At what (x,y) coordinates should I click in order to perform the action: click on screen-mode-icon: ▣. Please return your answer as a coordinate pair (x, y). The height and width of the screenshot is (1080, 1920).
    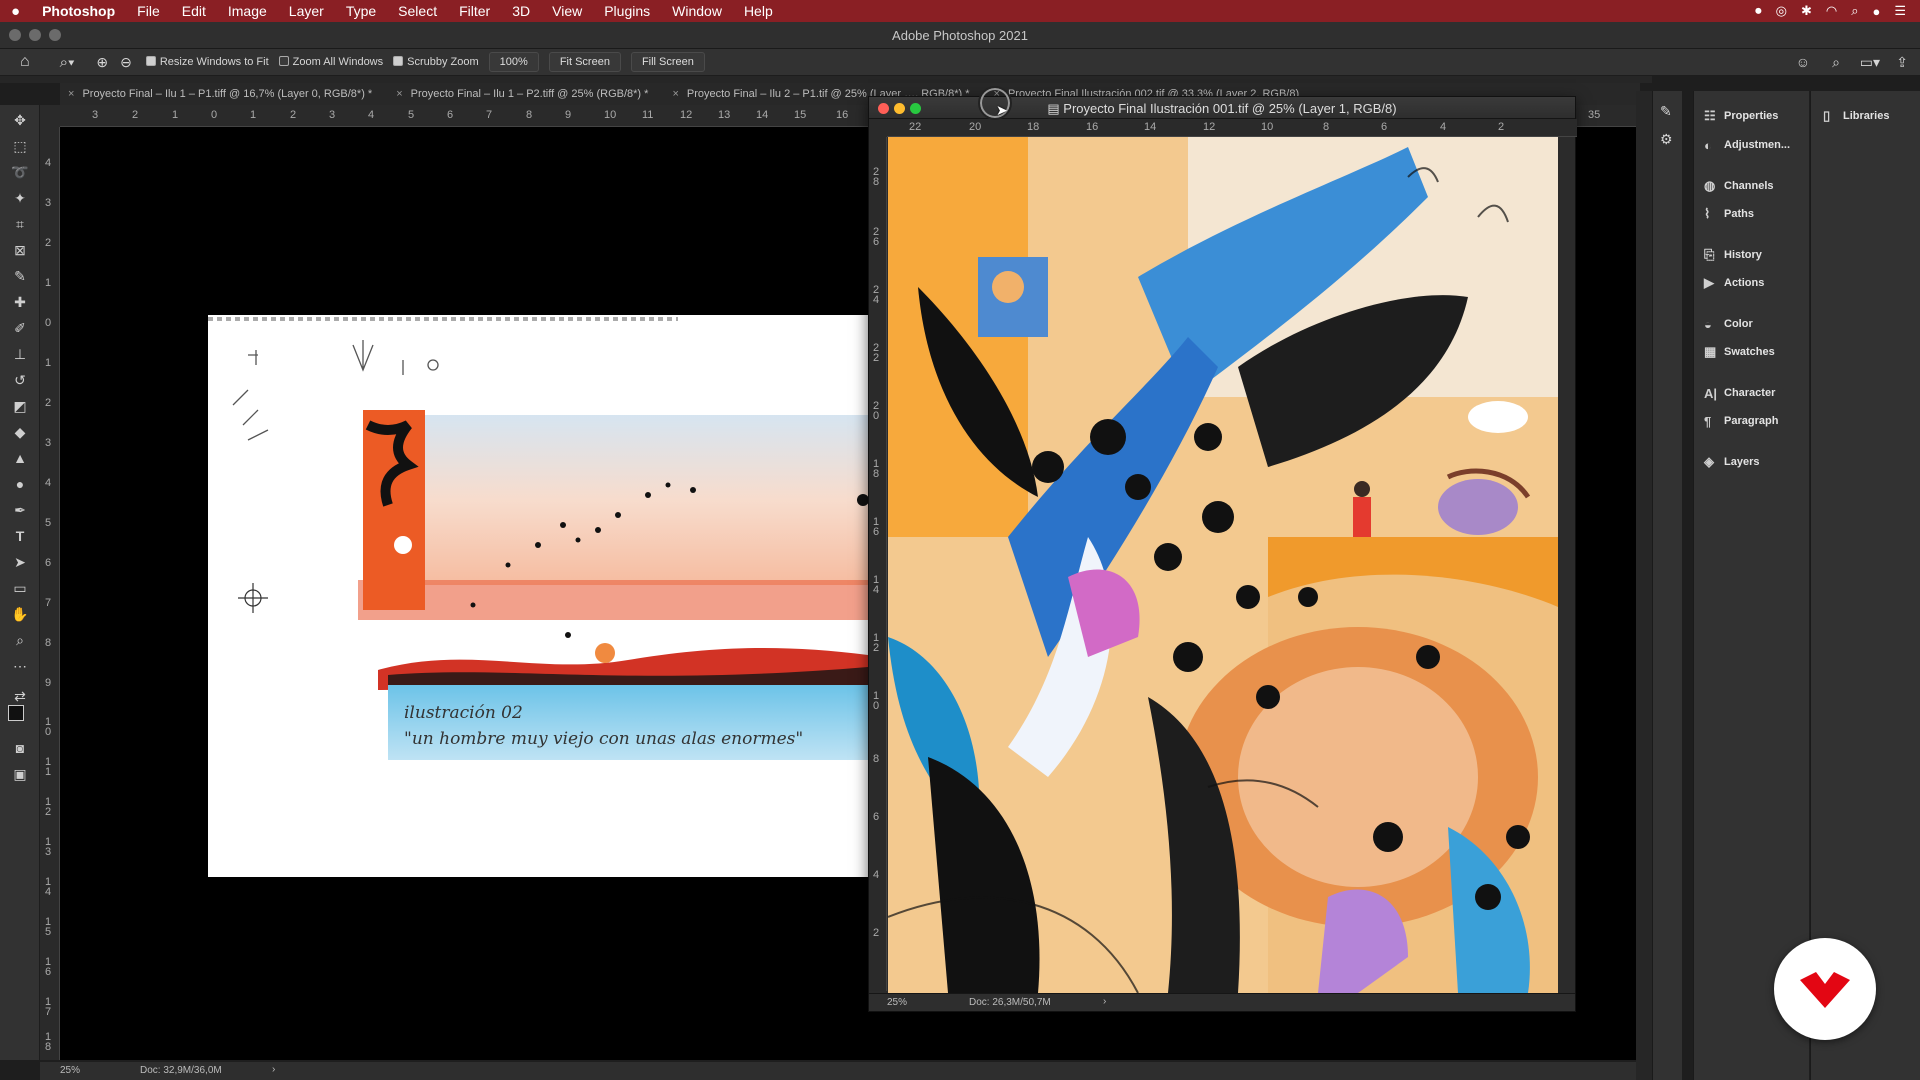
    Looking at the image, I should click on (20, 774).